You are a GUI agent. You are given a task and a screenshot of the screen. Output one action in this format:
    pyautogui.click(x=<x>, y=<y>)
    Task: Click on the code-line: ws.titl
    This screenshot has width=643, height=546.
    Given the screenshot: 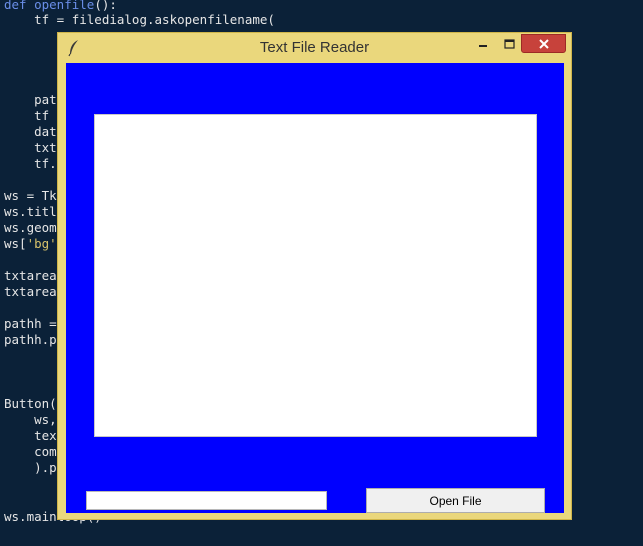 What is the action you would take?
    pyautogui.click(x=30, y=211)
    